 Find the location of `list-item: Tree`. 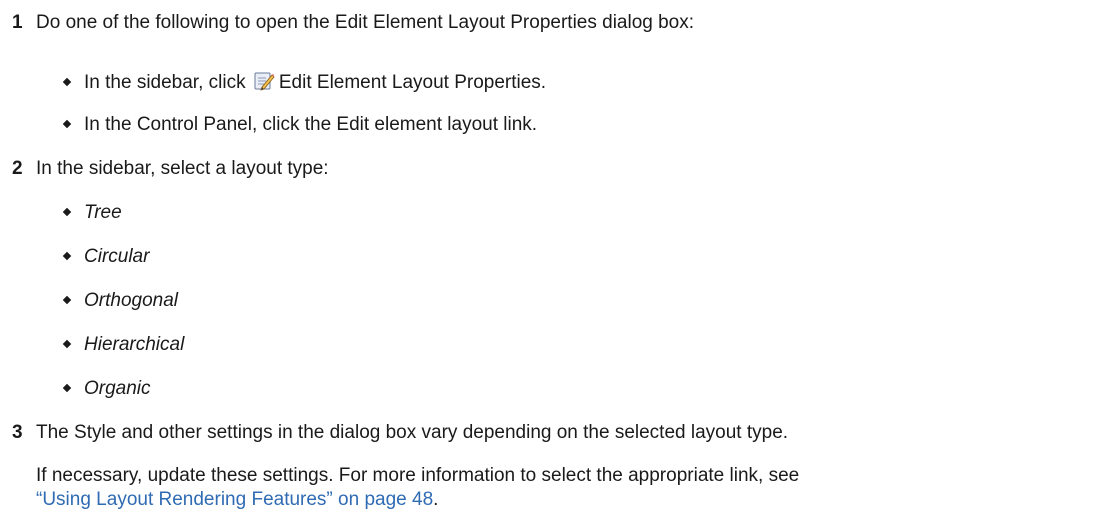

list-item: Tree is located at coordinates (92, 213).